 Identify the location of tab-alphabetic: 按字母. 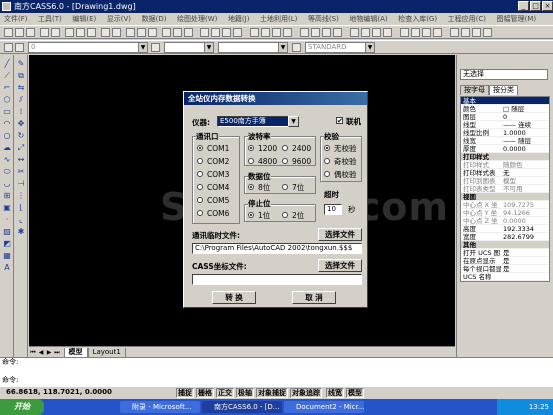
(474, 90).